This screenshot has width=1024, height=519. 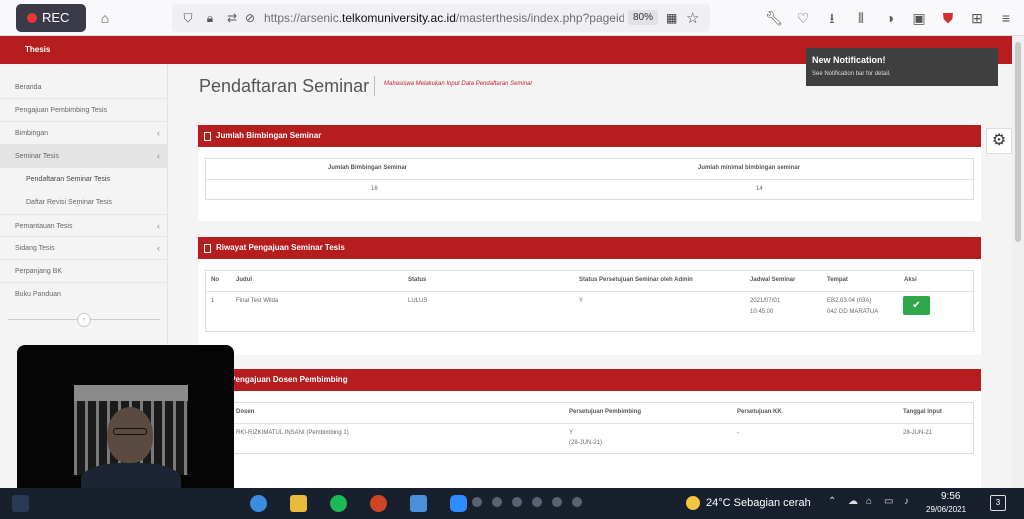 I want to click on panel-header: Riwayat Pengajuan Seminar Tesis, so click(x=589, y=248).